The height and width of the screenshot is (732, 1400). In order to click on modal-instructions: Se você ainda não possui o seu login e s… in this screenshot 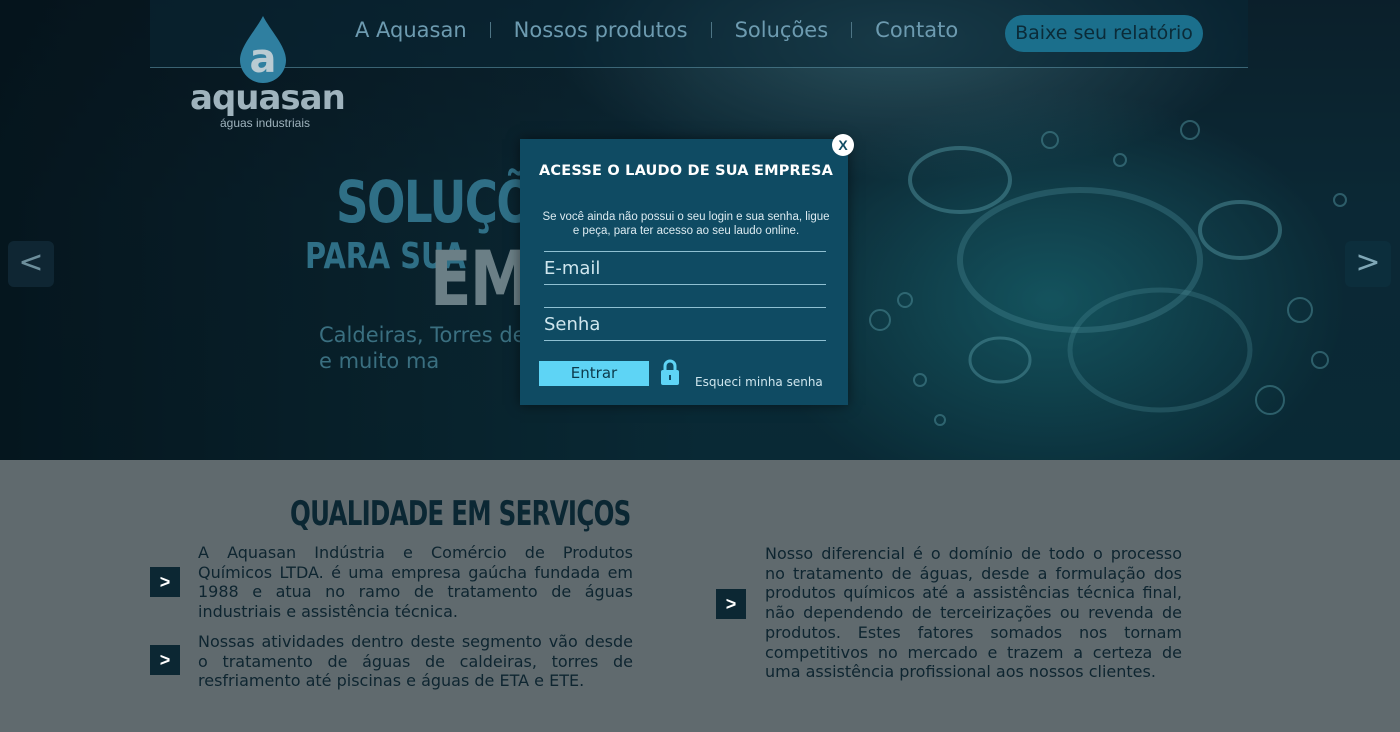, I will do `click(686, 224)`.